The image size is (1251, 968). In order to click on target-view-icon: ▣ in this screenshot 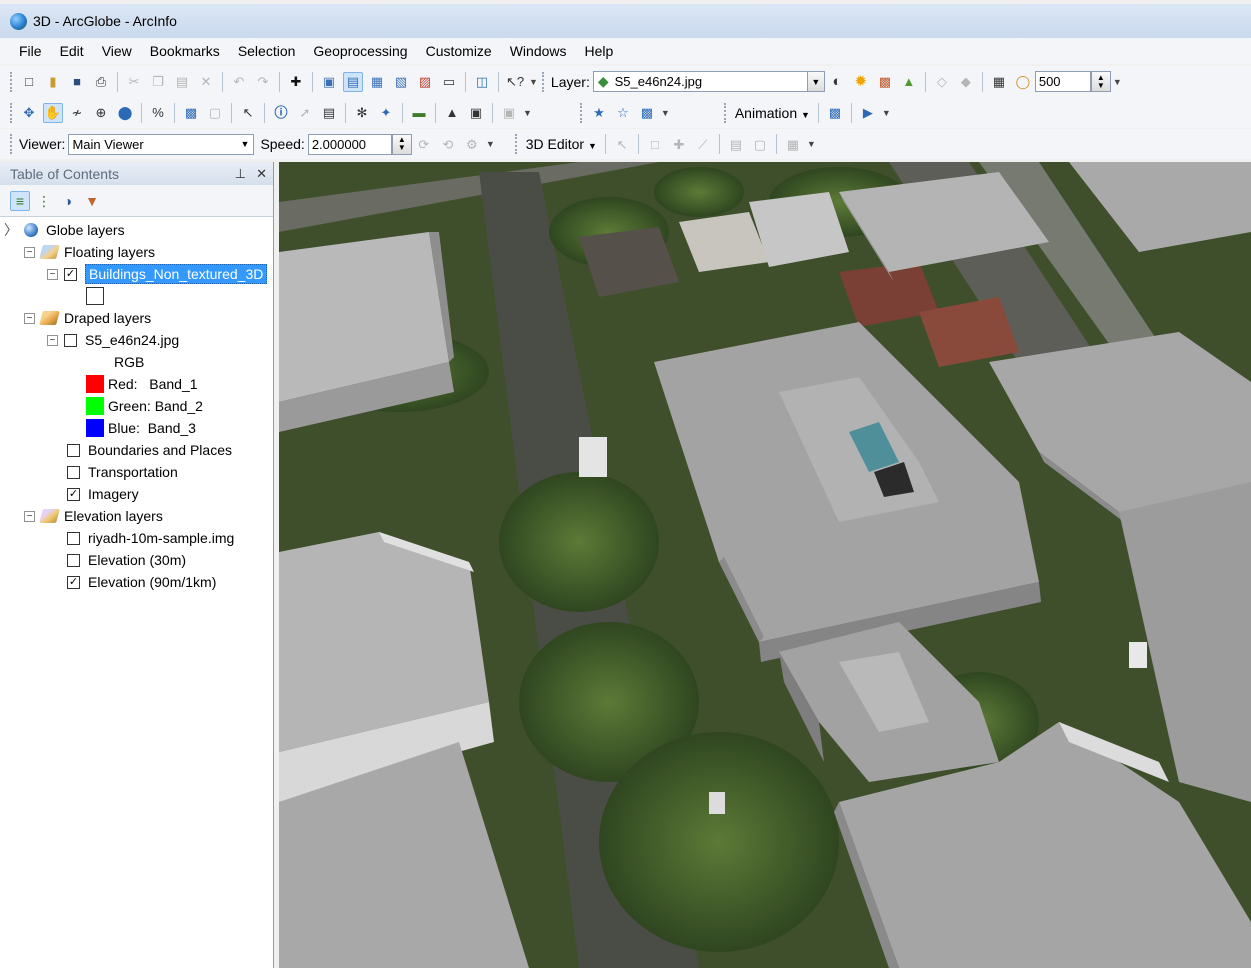, I will do `click(476, 113)`.